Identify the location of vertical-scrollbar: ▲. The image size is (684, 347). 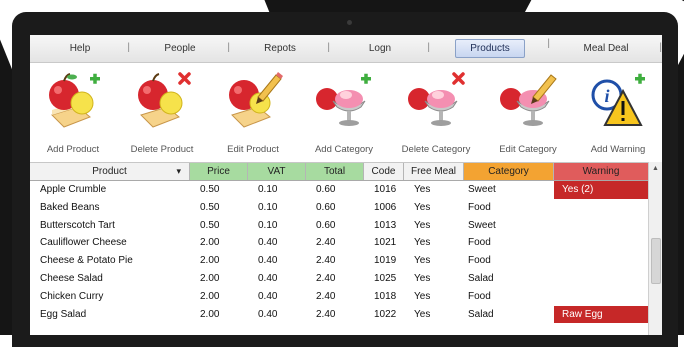
(655, 248).